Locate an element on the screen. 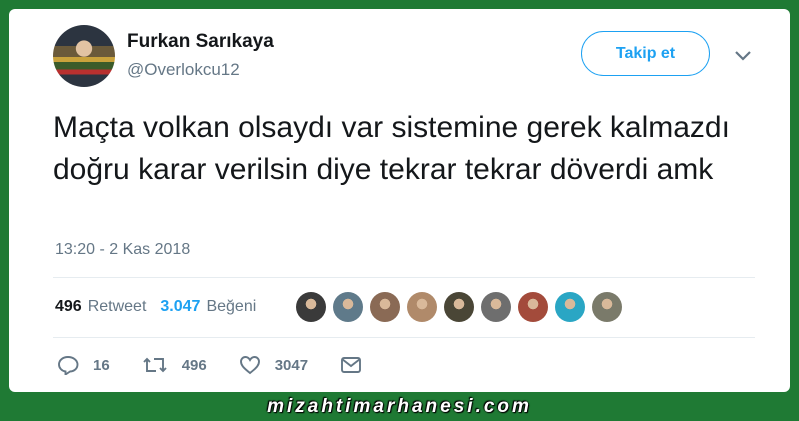 The image size is (799, 421). follow-button: Takip et is located at coordinates (645, 53).